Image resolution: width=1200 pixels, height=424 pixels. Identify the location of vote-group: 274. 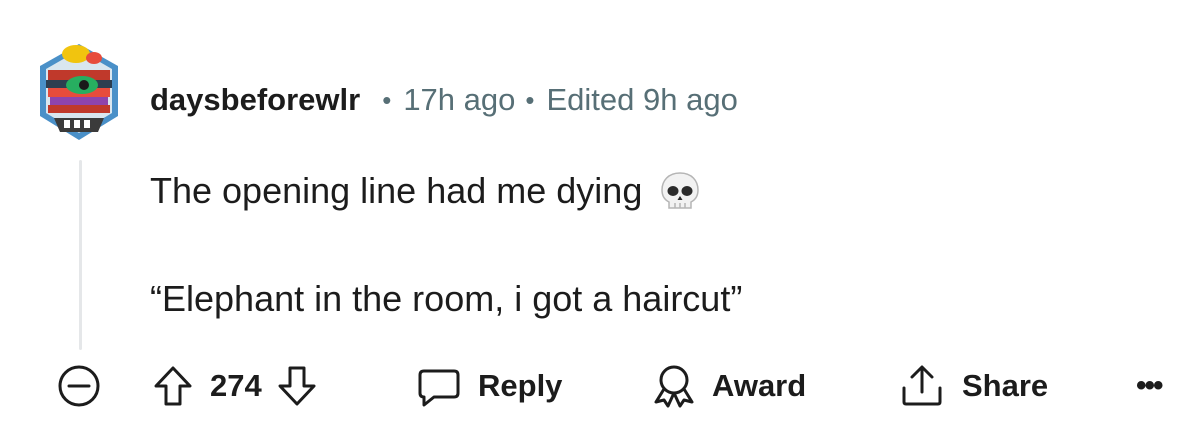
(235, 386).